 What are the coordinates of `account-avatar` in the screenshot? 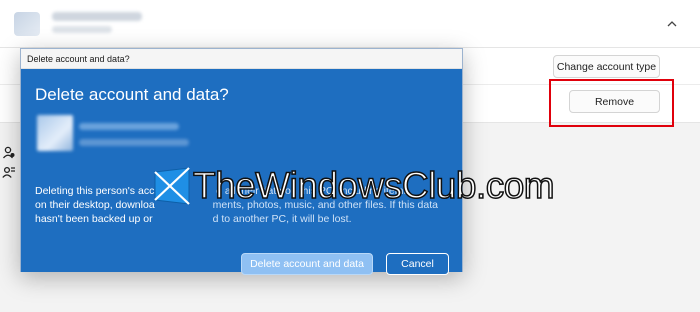 It's located at (27, 24).